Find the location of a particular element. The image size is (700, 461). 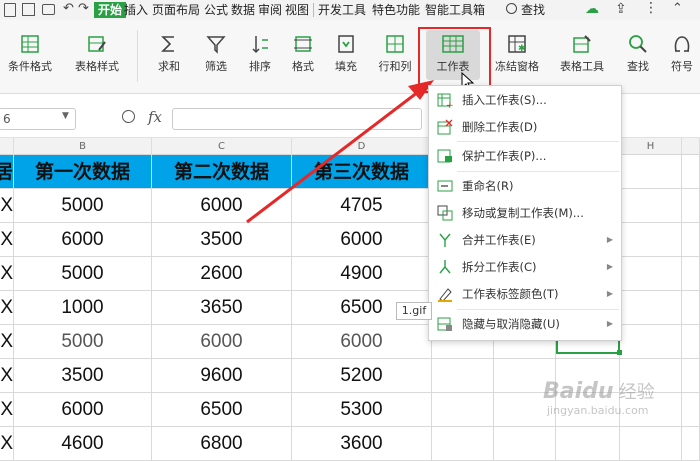

menu-item-label: 工作表标签颜色(T) is located at coordinates (510, 294).